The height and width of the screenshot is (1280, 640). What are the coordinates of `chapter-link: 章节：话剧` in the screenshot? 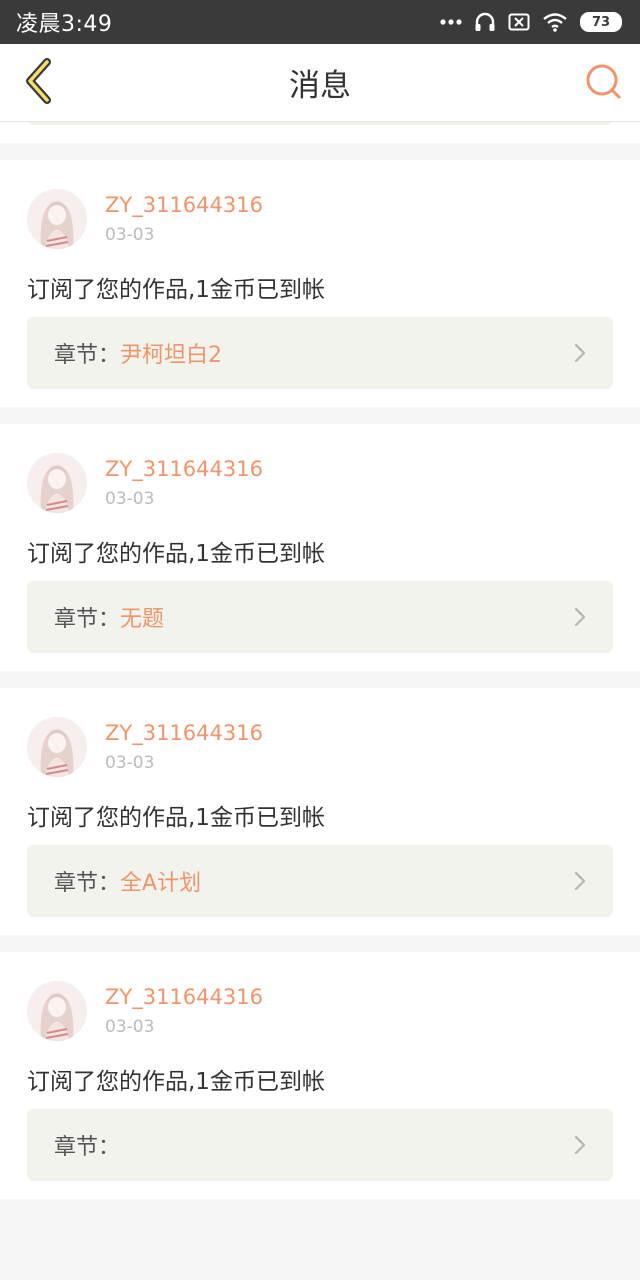 It's located at (320, 123).